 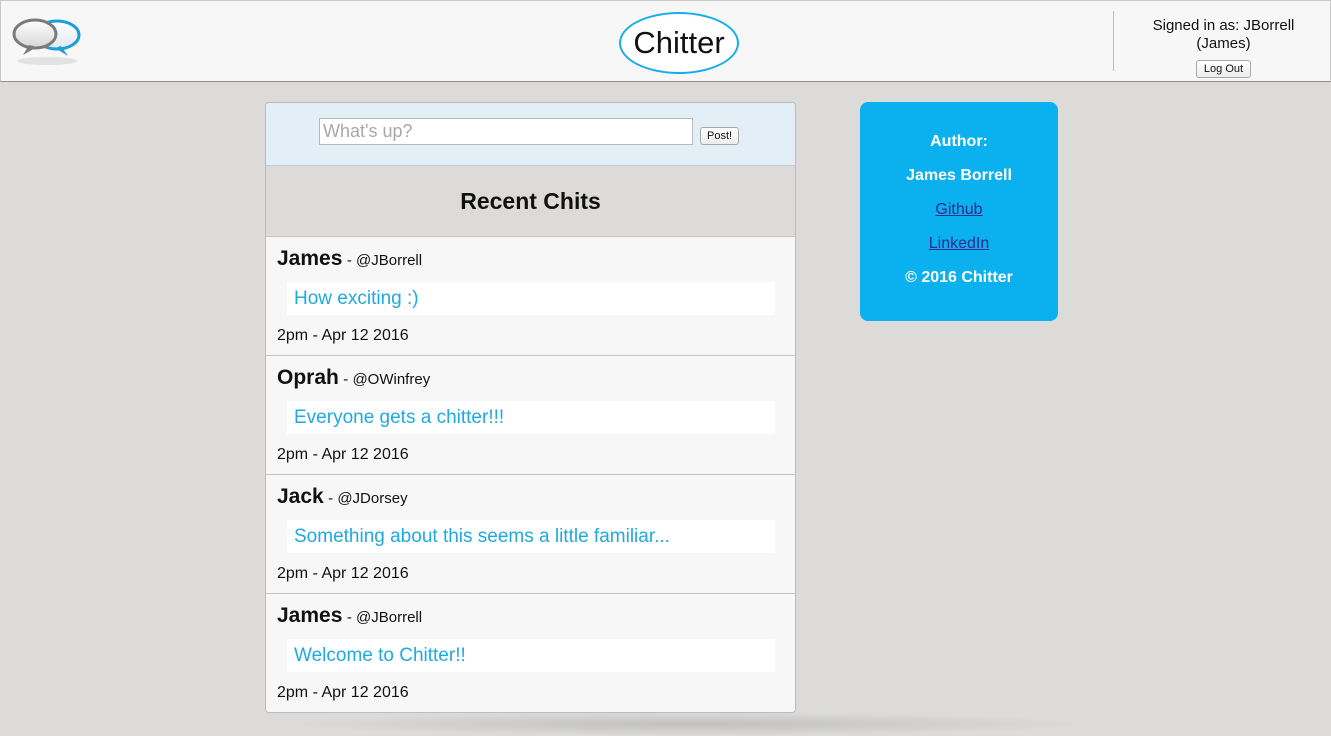 I want to click on feed-shadow, so click(x=690, y=724).